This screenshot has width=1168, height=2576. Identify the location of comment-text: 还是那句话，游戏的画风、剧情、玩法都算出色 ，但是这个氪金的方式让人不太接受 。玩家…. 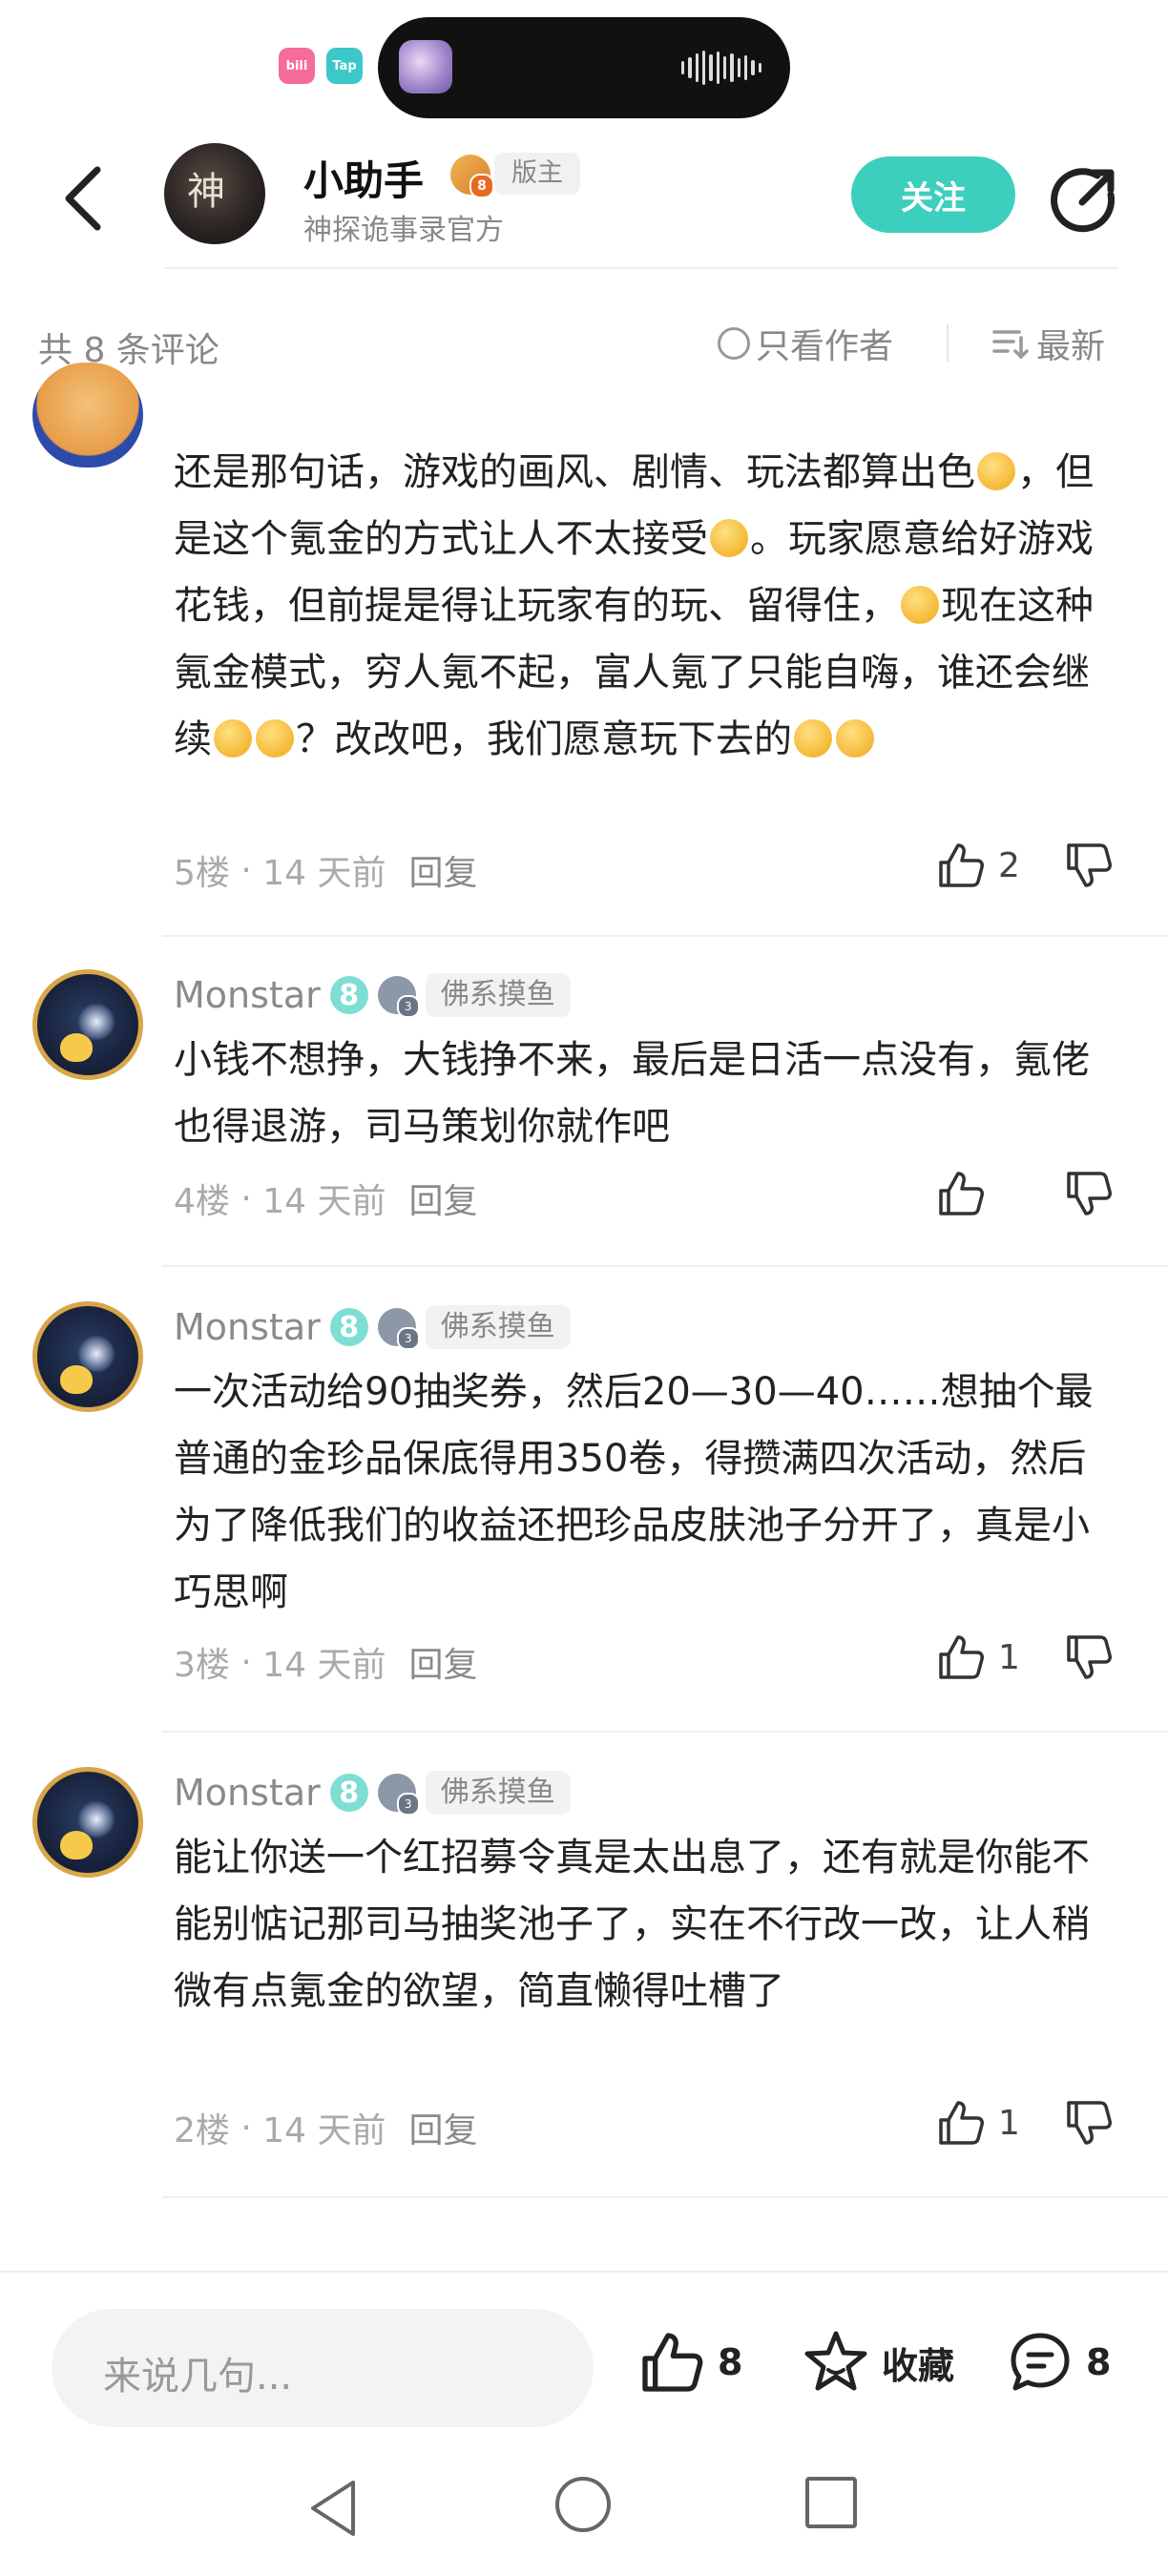
(634, 605).